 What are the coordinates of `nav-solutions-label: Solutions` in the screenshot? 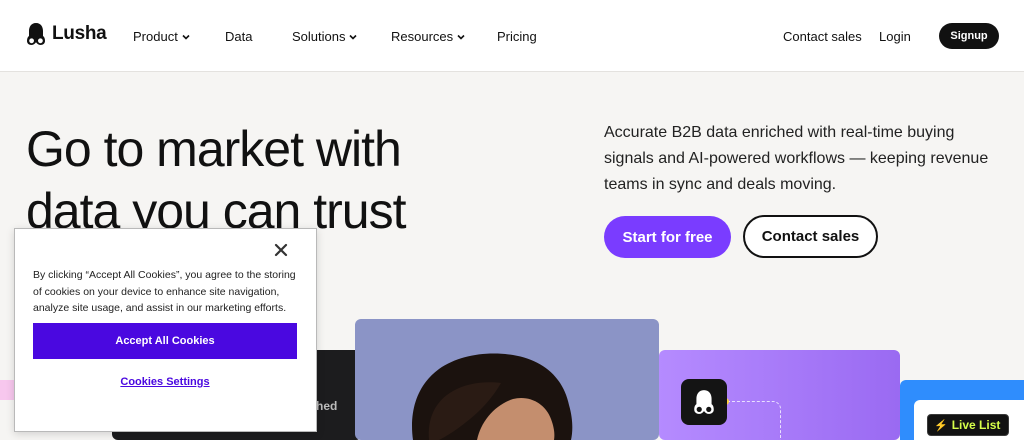 It's located at (319, 36).